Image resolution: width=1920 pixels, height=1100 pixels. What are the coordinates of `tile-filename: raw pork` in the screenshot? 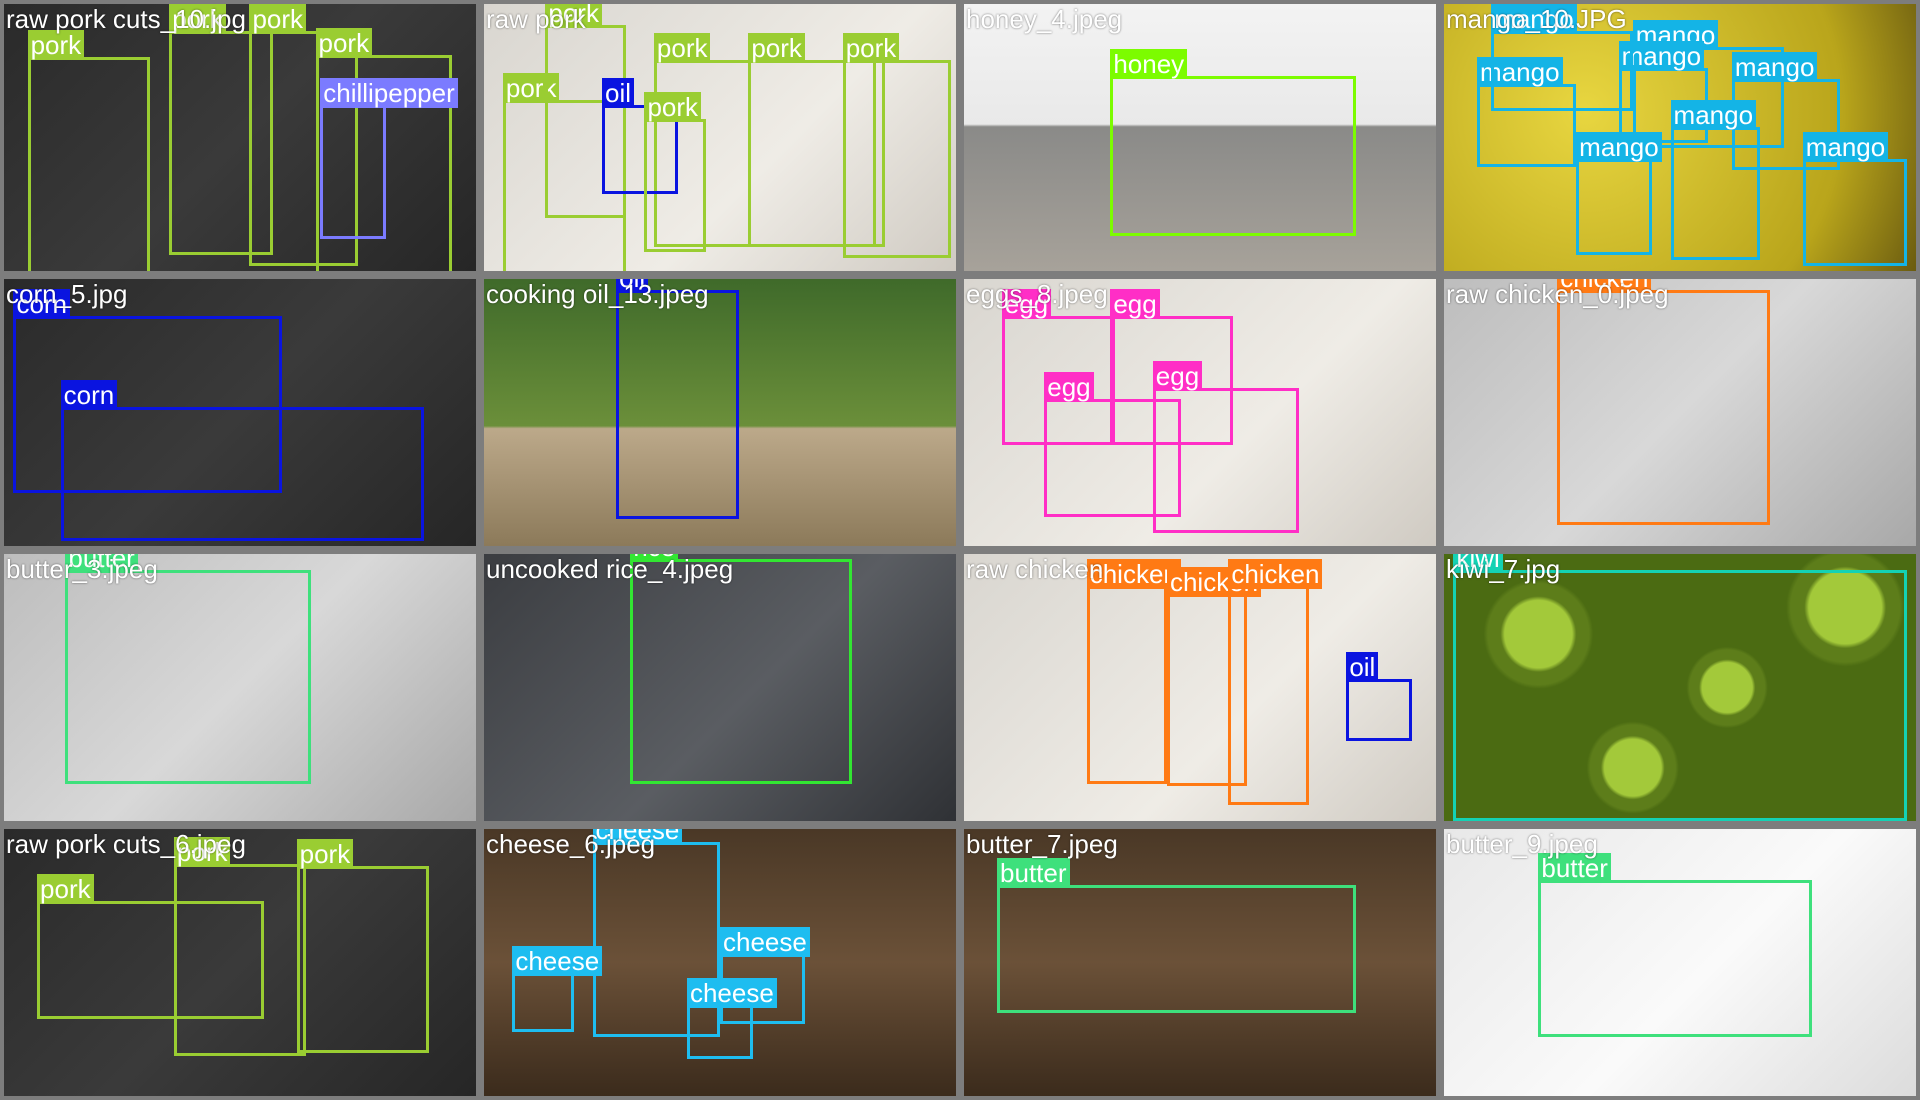 It's located at (536, 19).